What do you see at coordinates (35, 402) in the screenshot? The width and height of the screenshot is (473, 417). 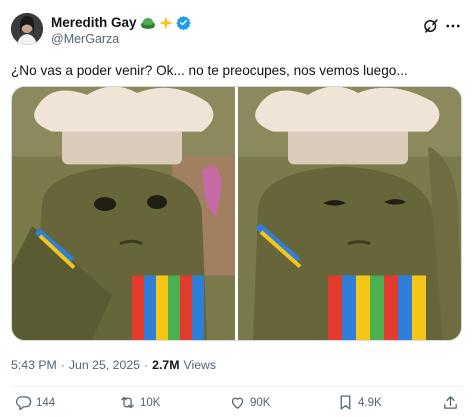 I see `reply-button: 144` at bounding box center [35, 402].